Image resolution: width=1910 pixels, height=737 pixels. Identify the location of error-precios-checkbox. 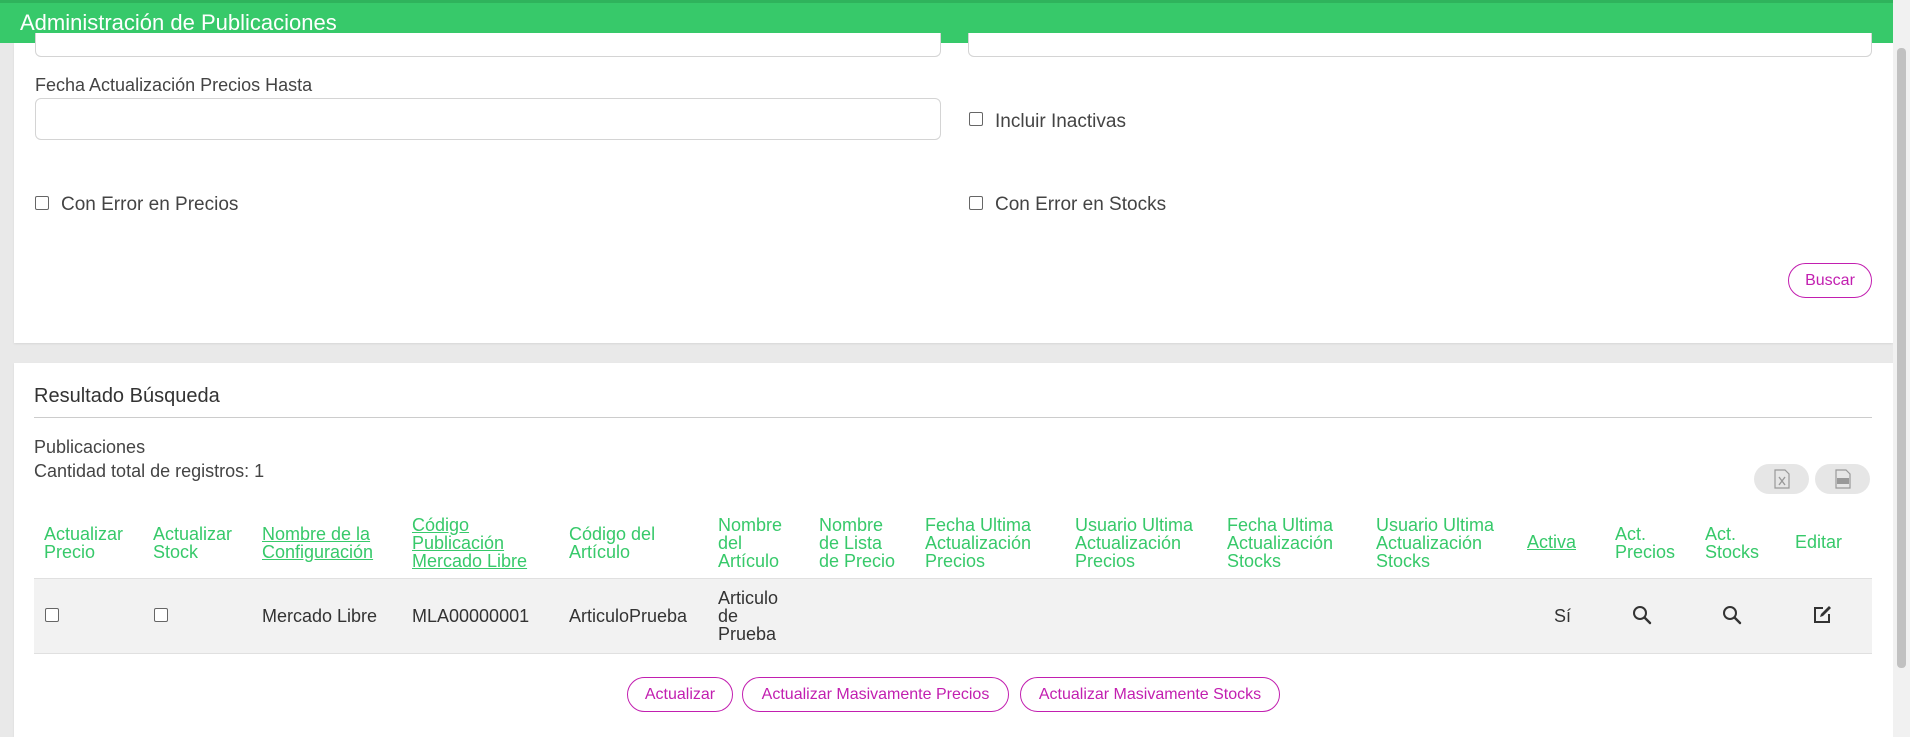
(42, 203).